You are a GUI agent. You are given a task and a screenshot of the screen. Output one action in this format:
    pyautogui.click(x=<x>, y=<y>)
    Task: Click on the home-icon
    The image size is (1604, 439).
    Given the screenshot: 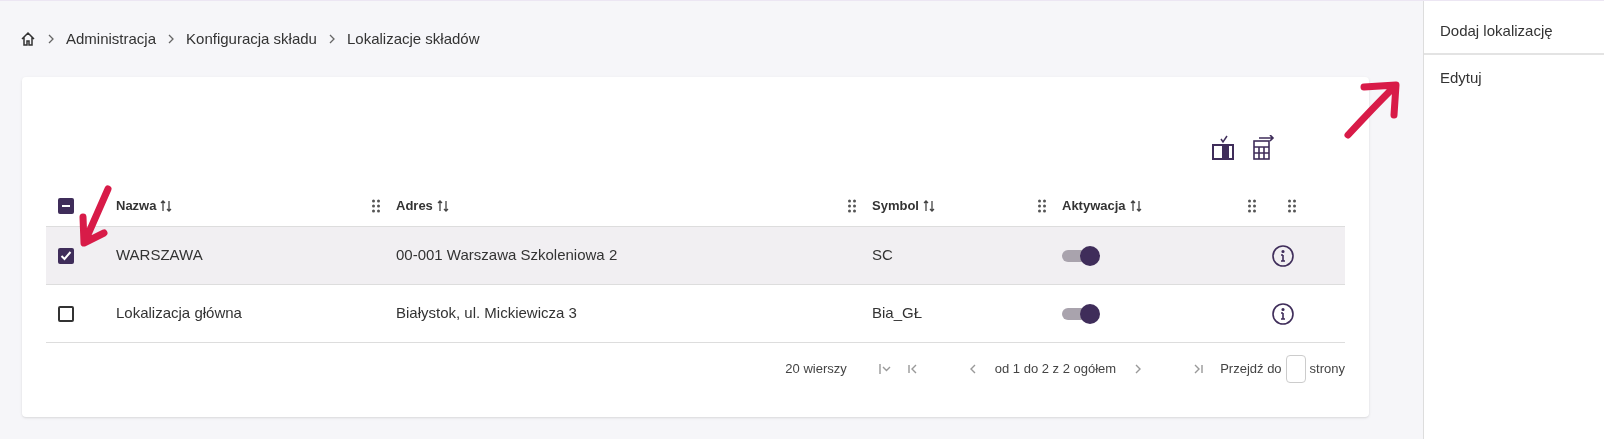 What is the action you would take?
    pyautogui.click(x=28, y=39)
    